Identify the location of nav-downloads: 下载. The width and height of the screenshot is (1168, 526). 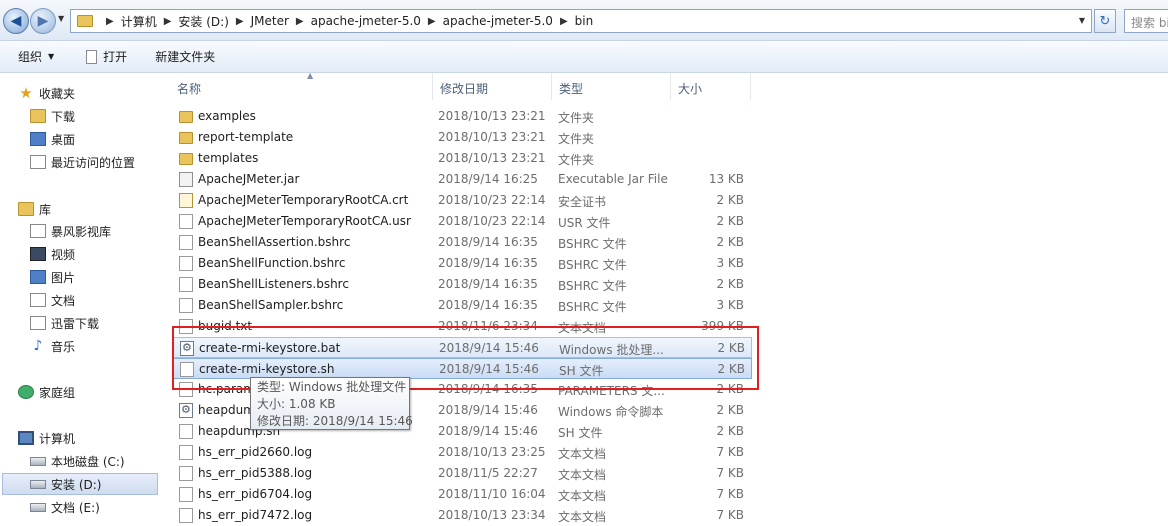
(94, 116).